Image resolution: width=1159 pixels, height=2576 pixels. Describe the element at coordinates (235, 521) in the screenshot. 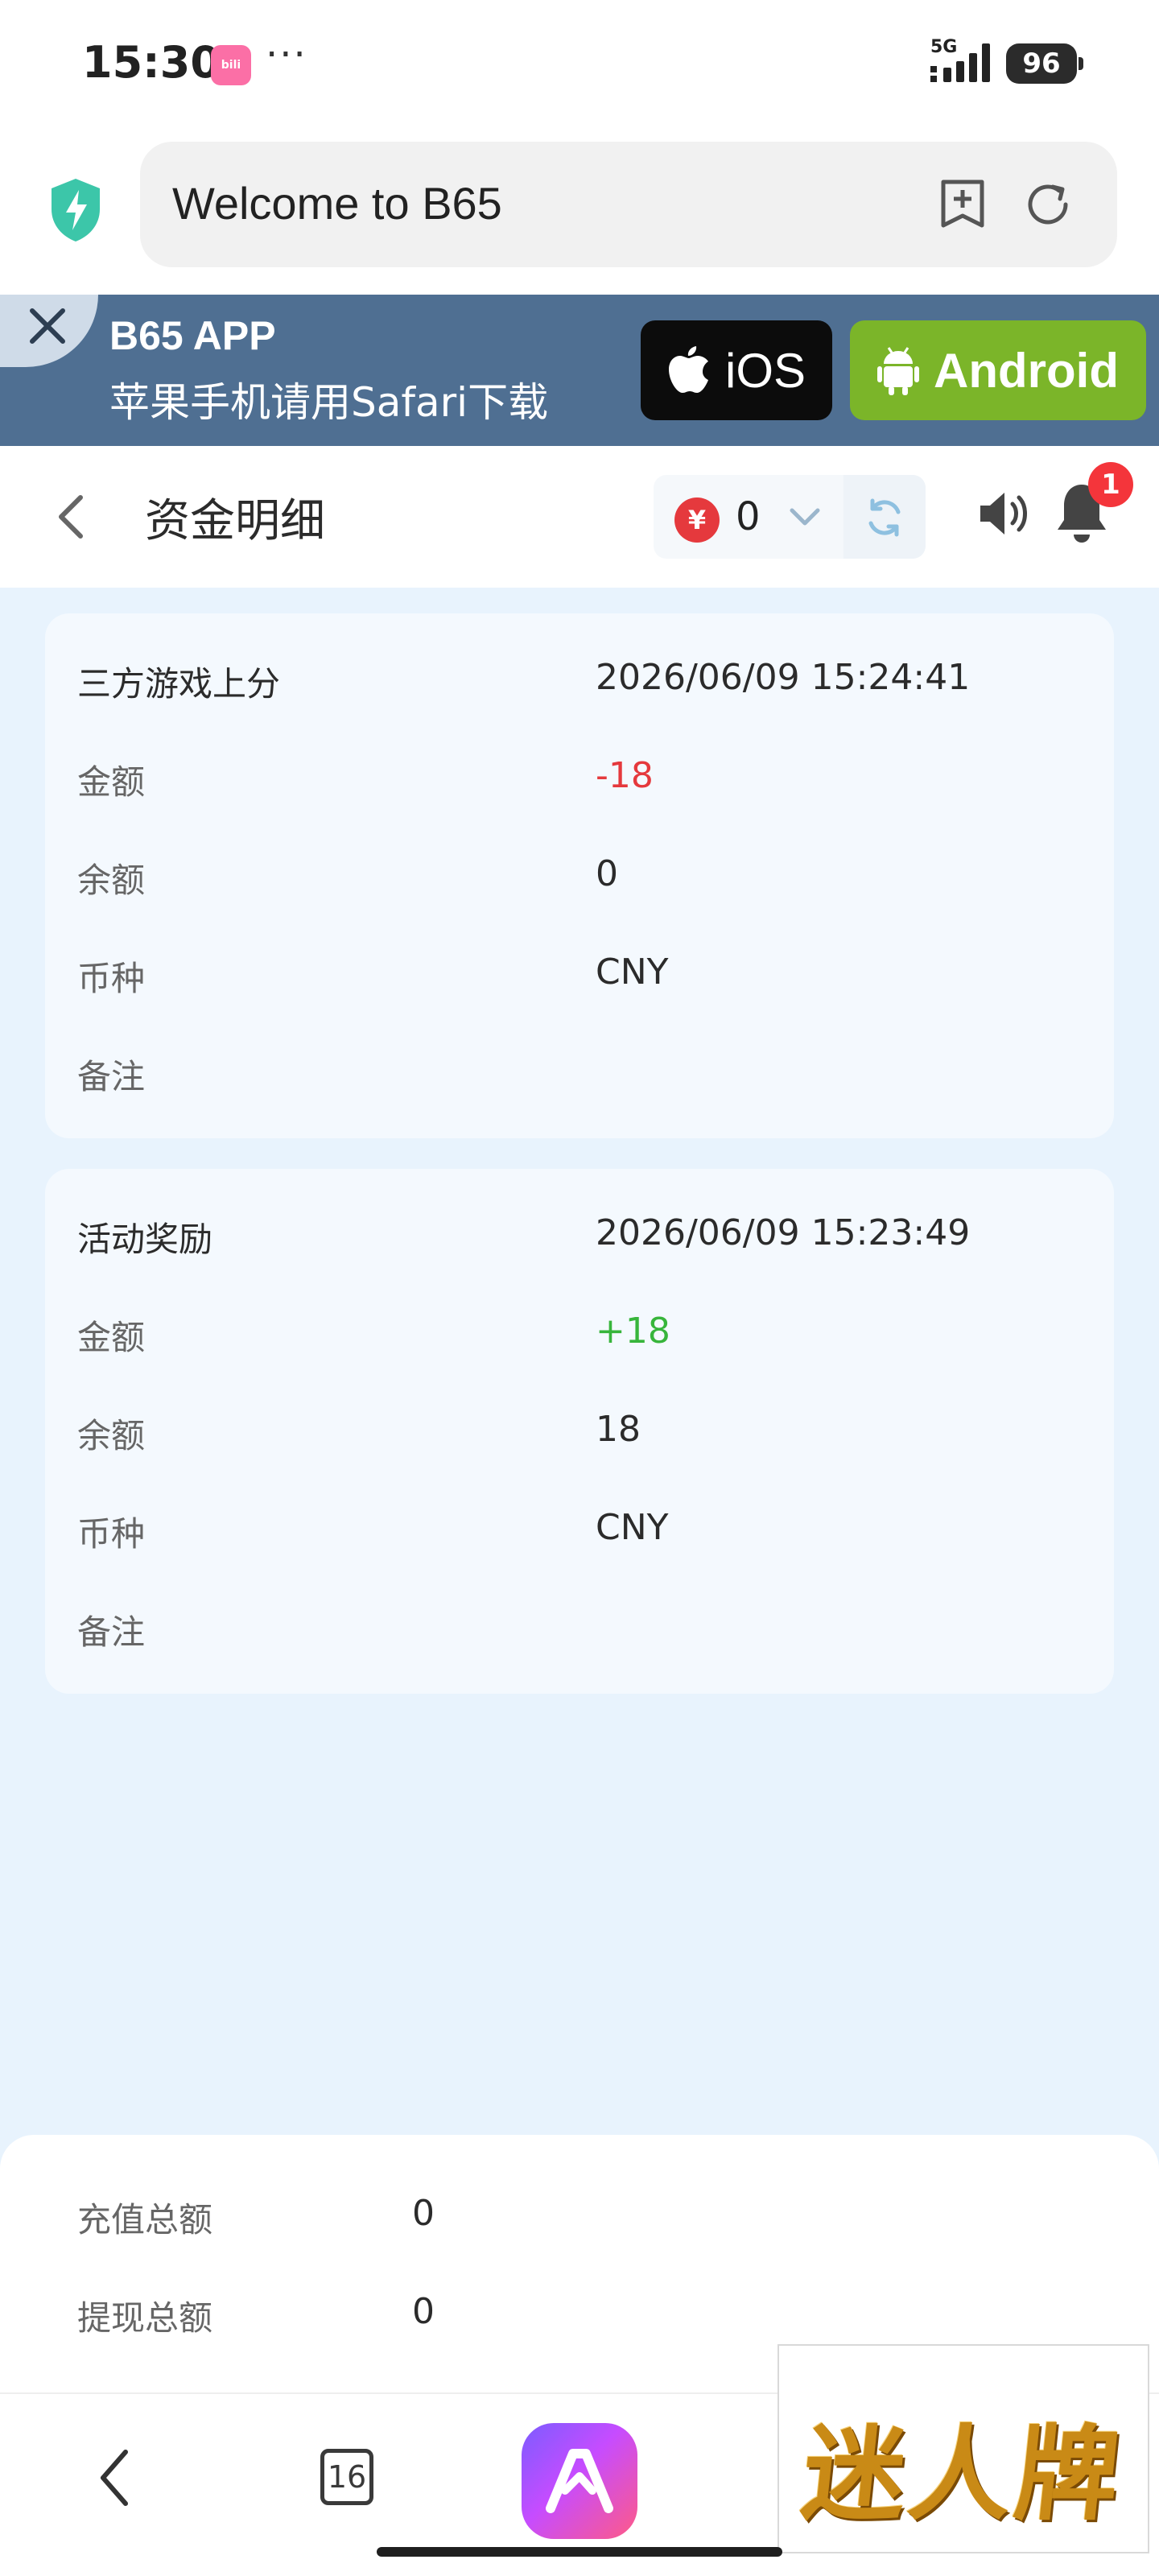

I see `page-title: 资金明细` at that location.